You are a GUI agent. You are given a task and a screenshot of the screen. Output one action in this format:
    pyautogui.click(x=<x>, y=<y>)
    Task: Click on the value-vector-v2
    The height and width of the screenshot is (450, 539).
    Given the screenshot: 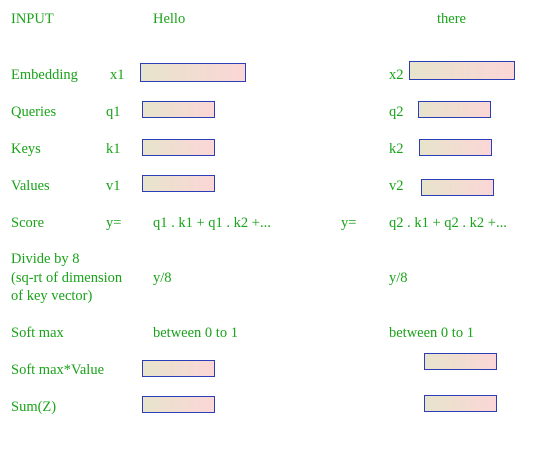 What is the action you would take?
    pyautogui.click(x=457, y=187)
    